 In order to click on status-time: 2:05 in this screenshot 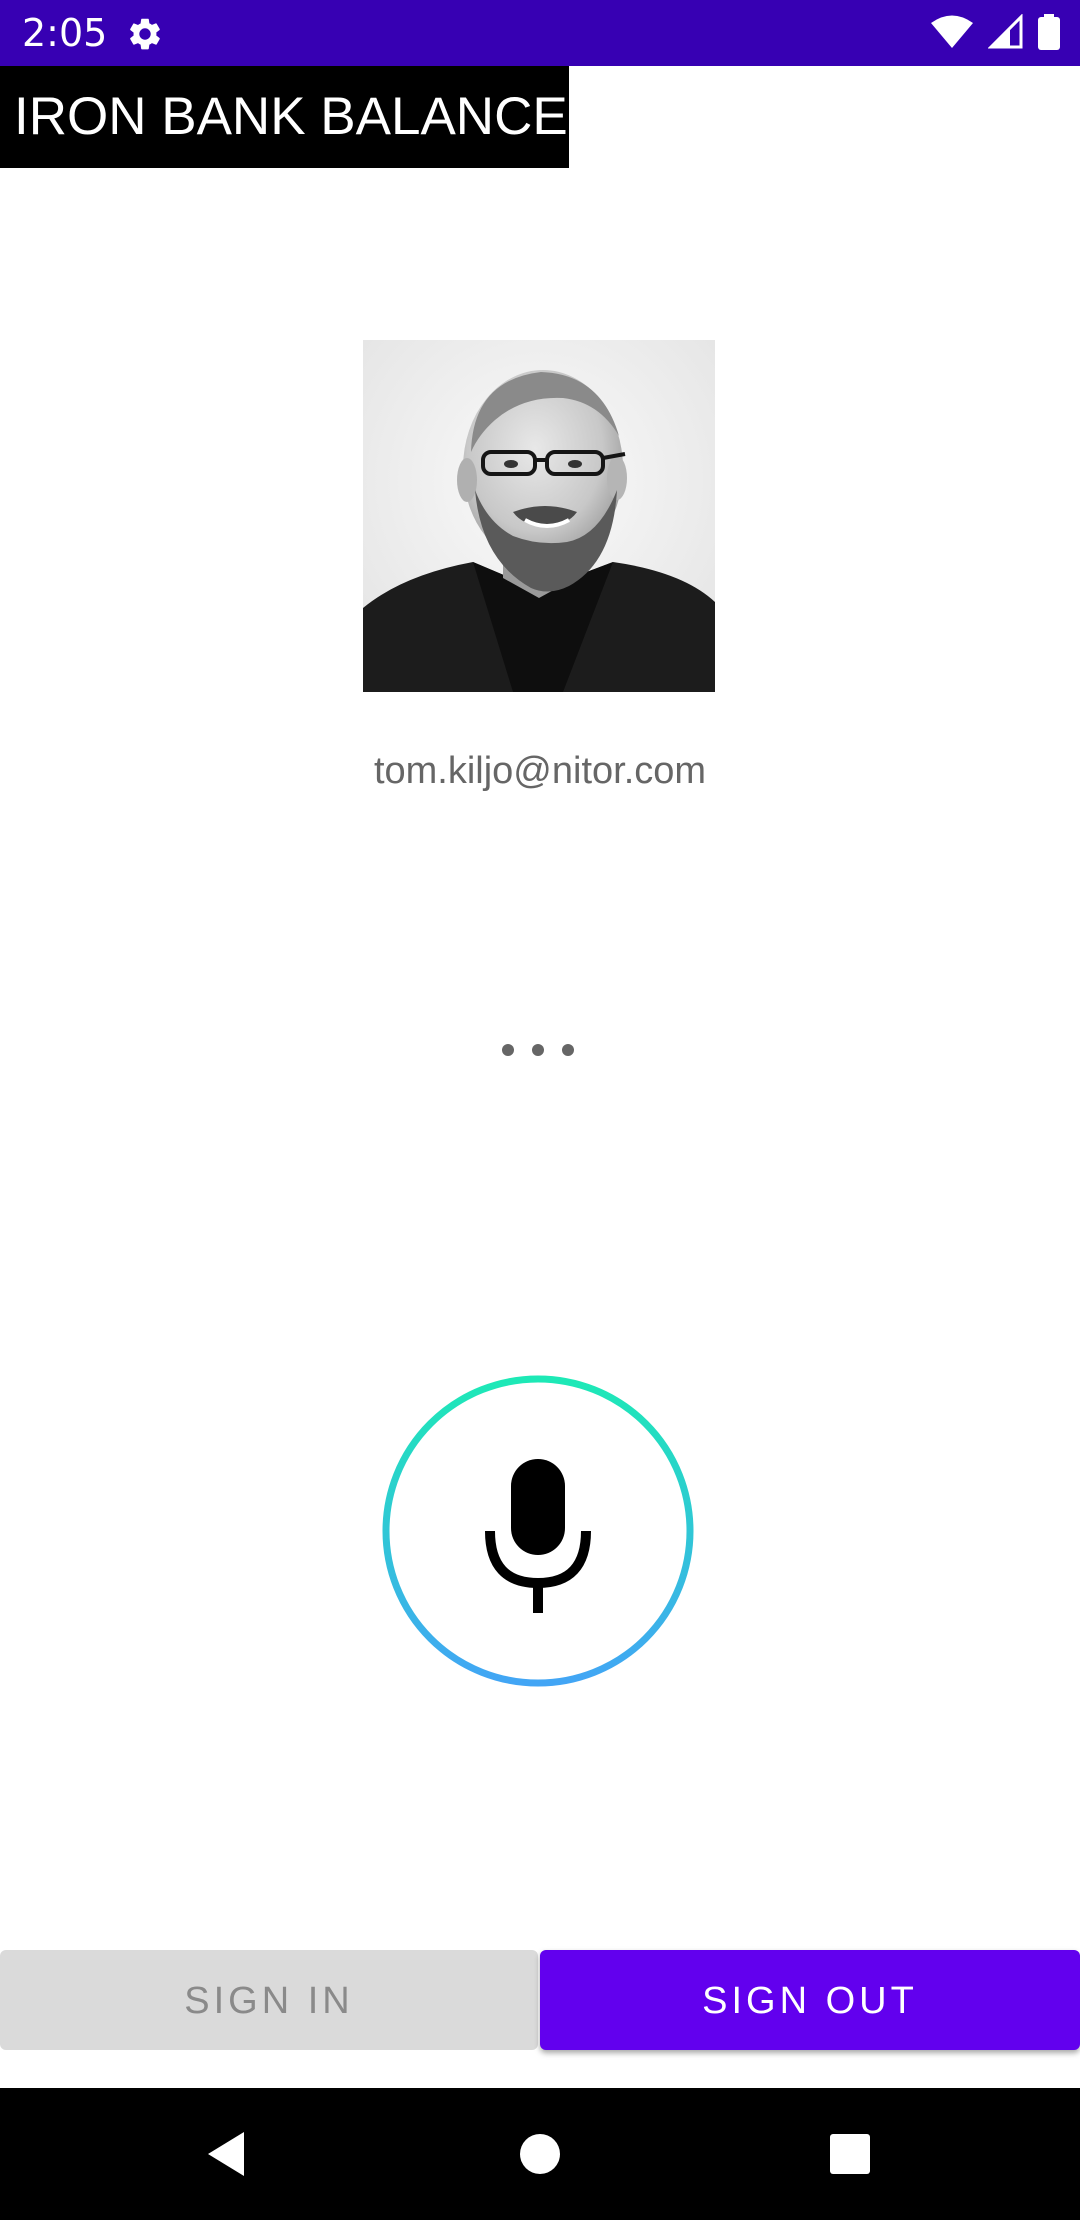, I will do `click(65, 33)`.